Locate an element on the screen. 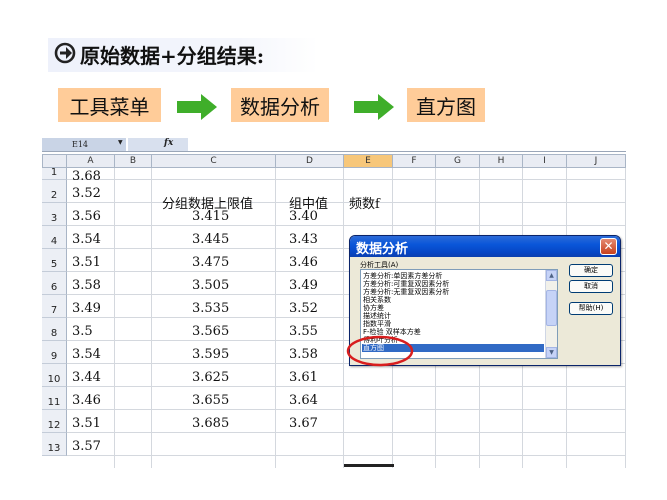 The width and height of the screenshot is (667, 500). flow-step-data-analysis: 数据分析 is located at coordinates (280, 105).